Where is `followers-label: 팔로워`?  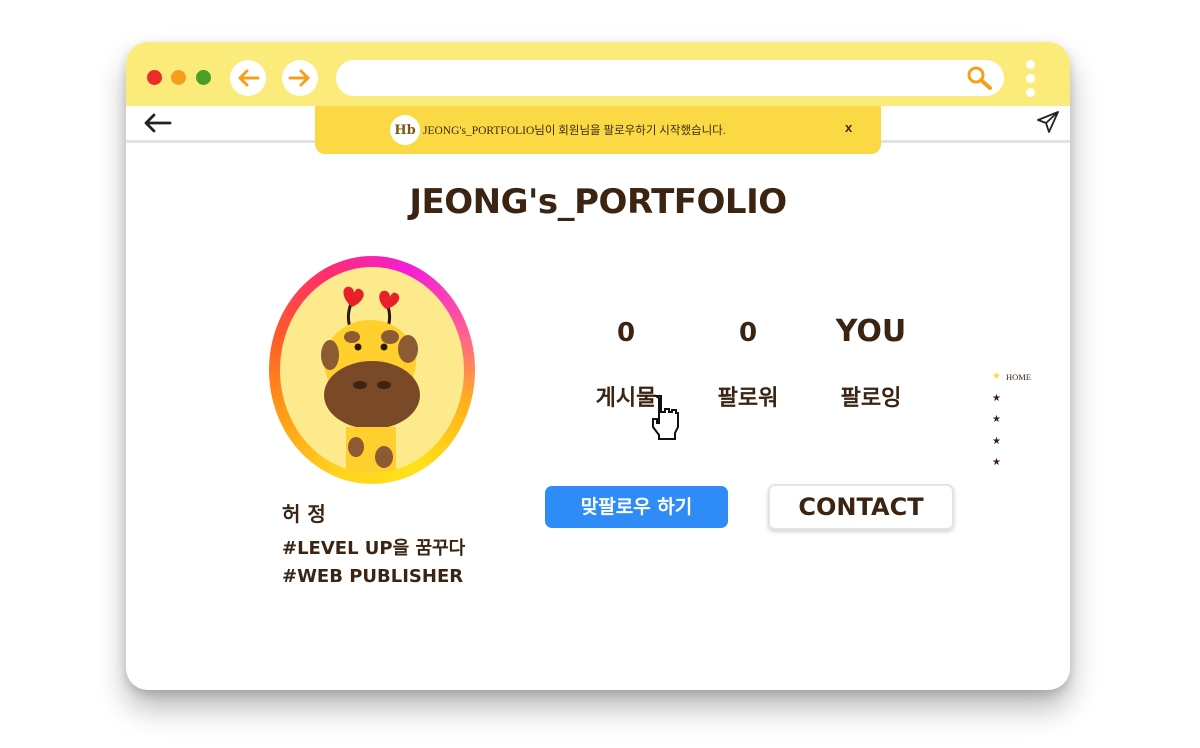 followers-label: 팔로워 is located at coordinates (748, 396).